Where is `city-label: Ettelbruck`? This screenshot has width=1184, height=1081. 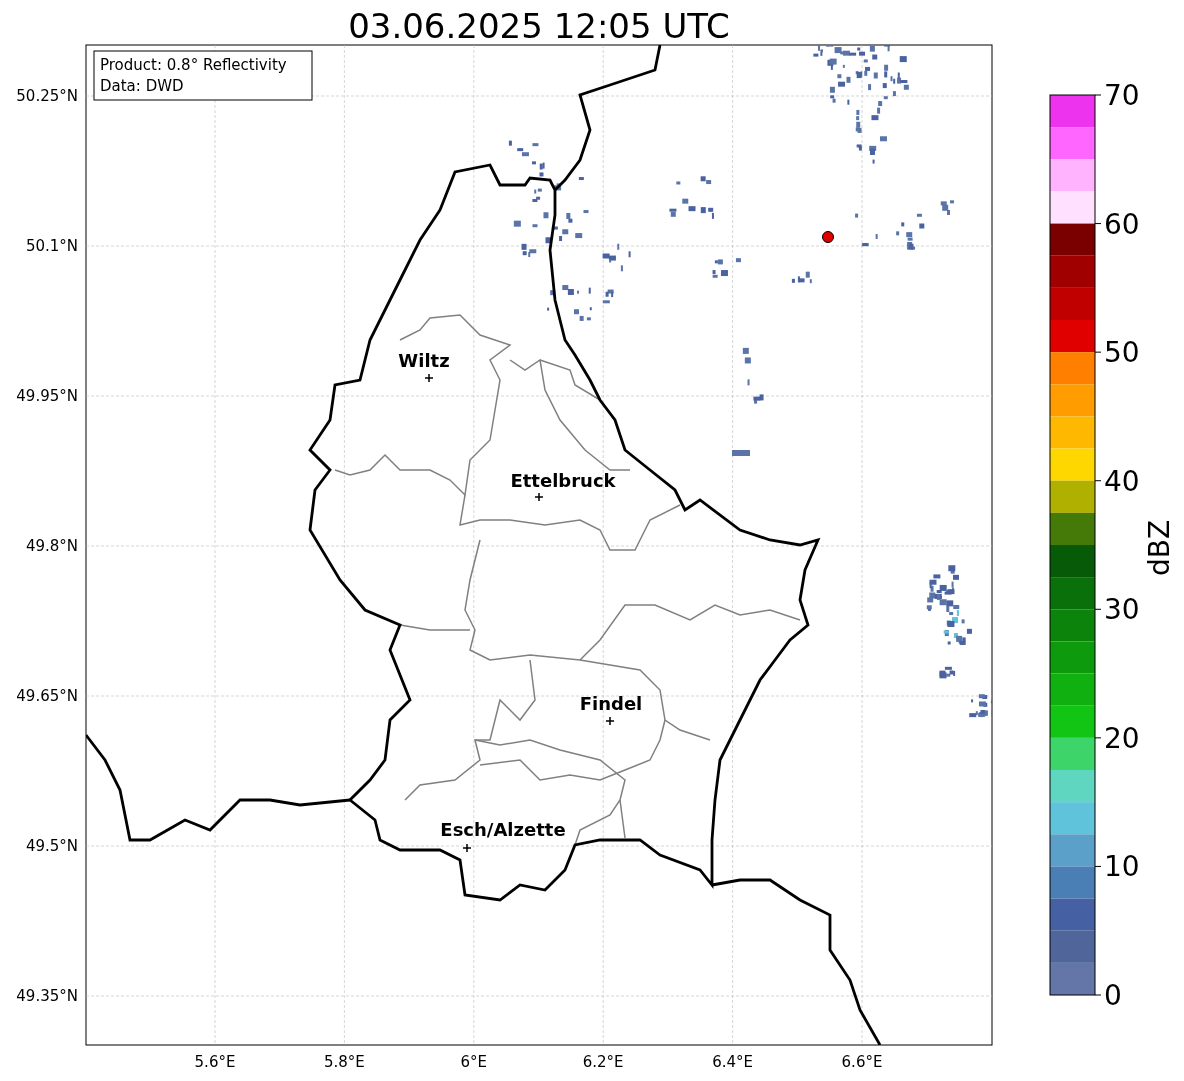 city-label: Ettelbruck is located at coordinates (563, 480).